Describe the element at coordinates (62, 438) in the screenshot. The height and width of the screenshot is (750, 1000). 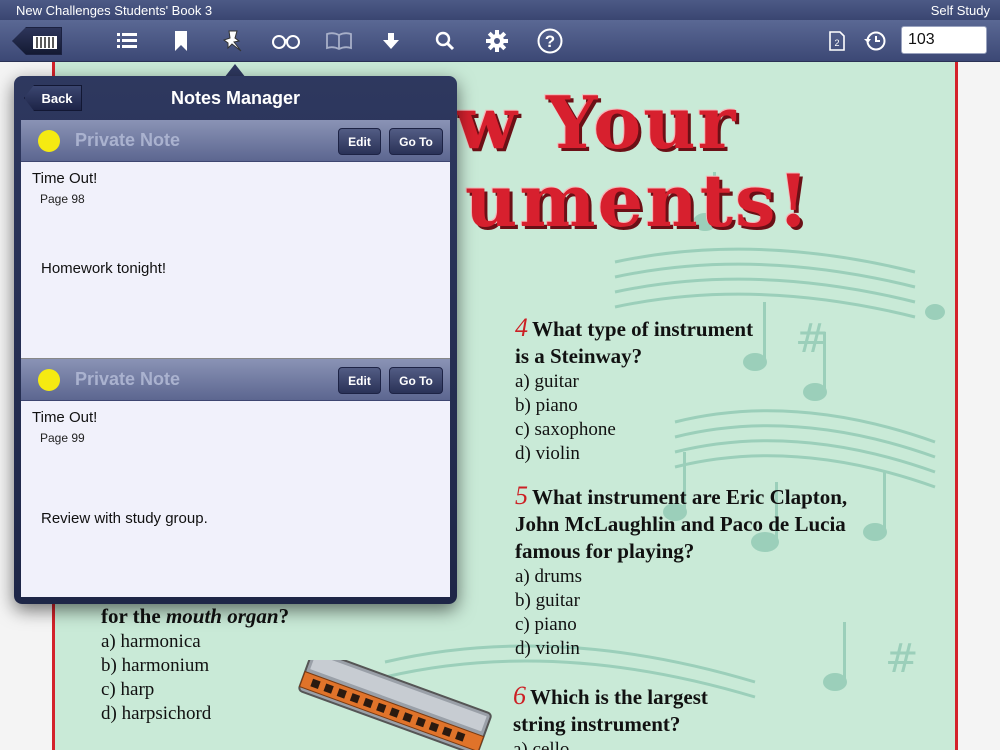
I see `note-page: Page 99` at that location.